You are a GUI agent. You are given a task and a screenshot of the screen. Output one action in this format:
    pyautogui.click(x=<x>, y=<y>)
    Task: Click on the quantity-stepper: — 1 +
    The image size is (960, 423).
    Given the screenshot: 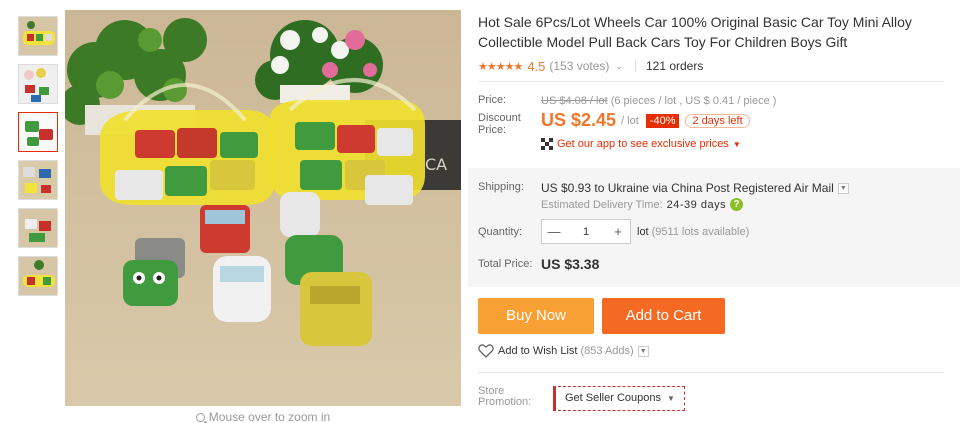 What is the action you would take?
    pyautogui.click(x=586, y=231)
    